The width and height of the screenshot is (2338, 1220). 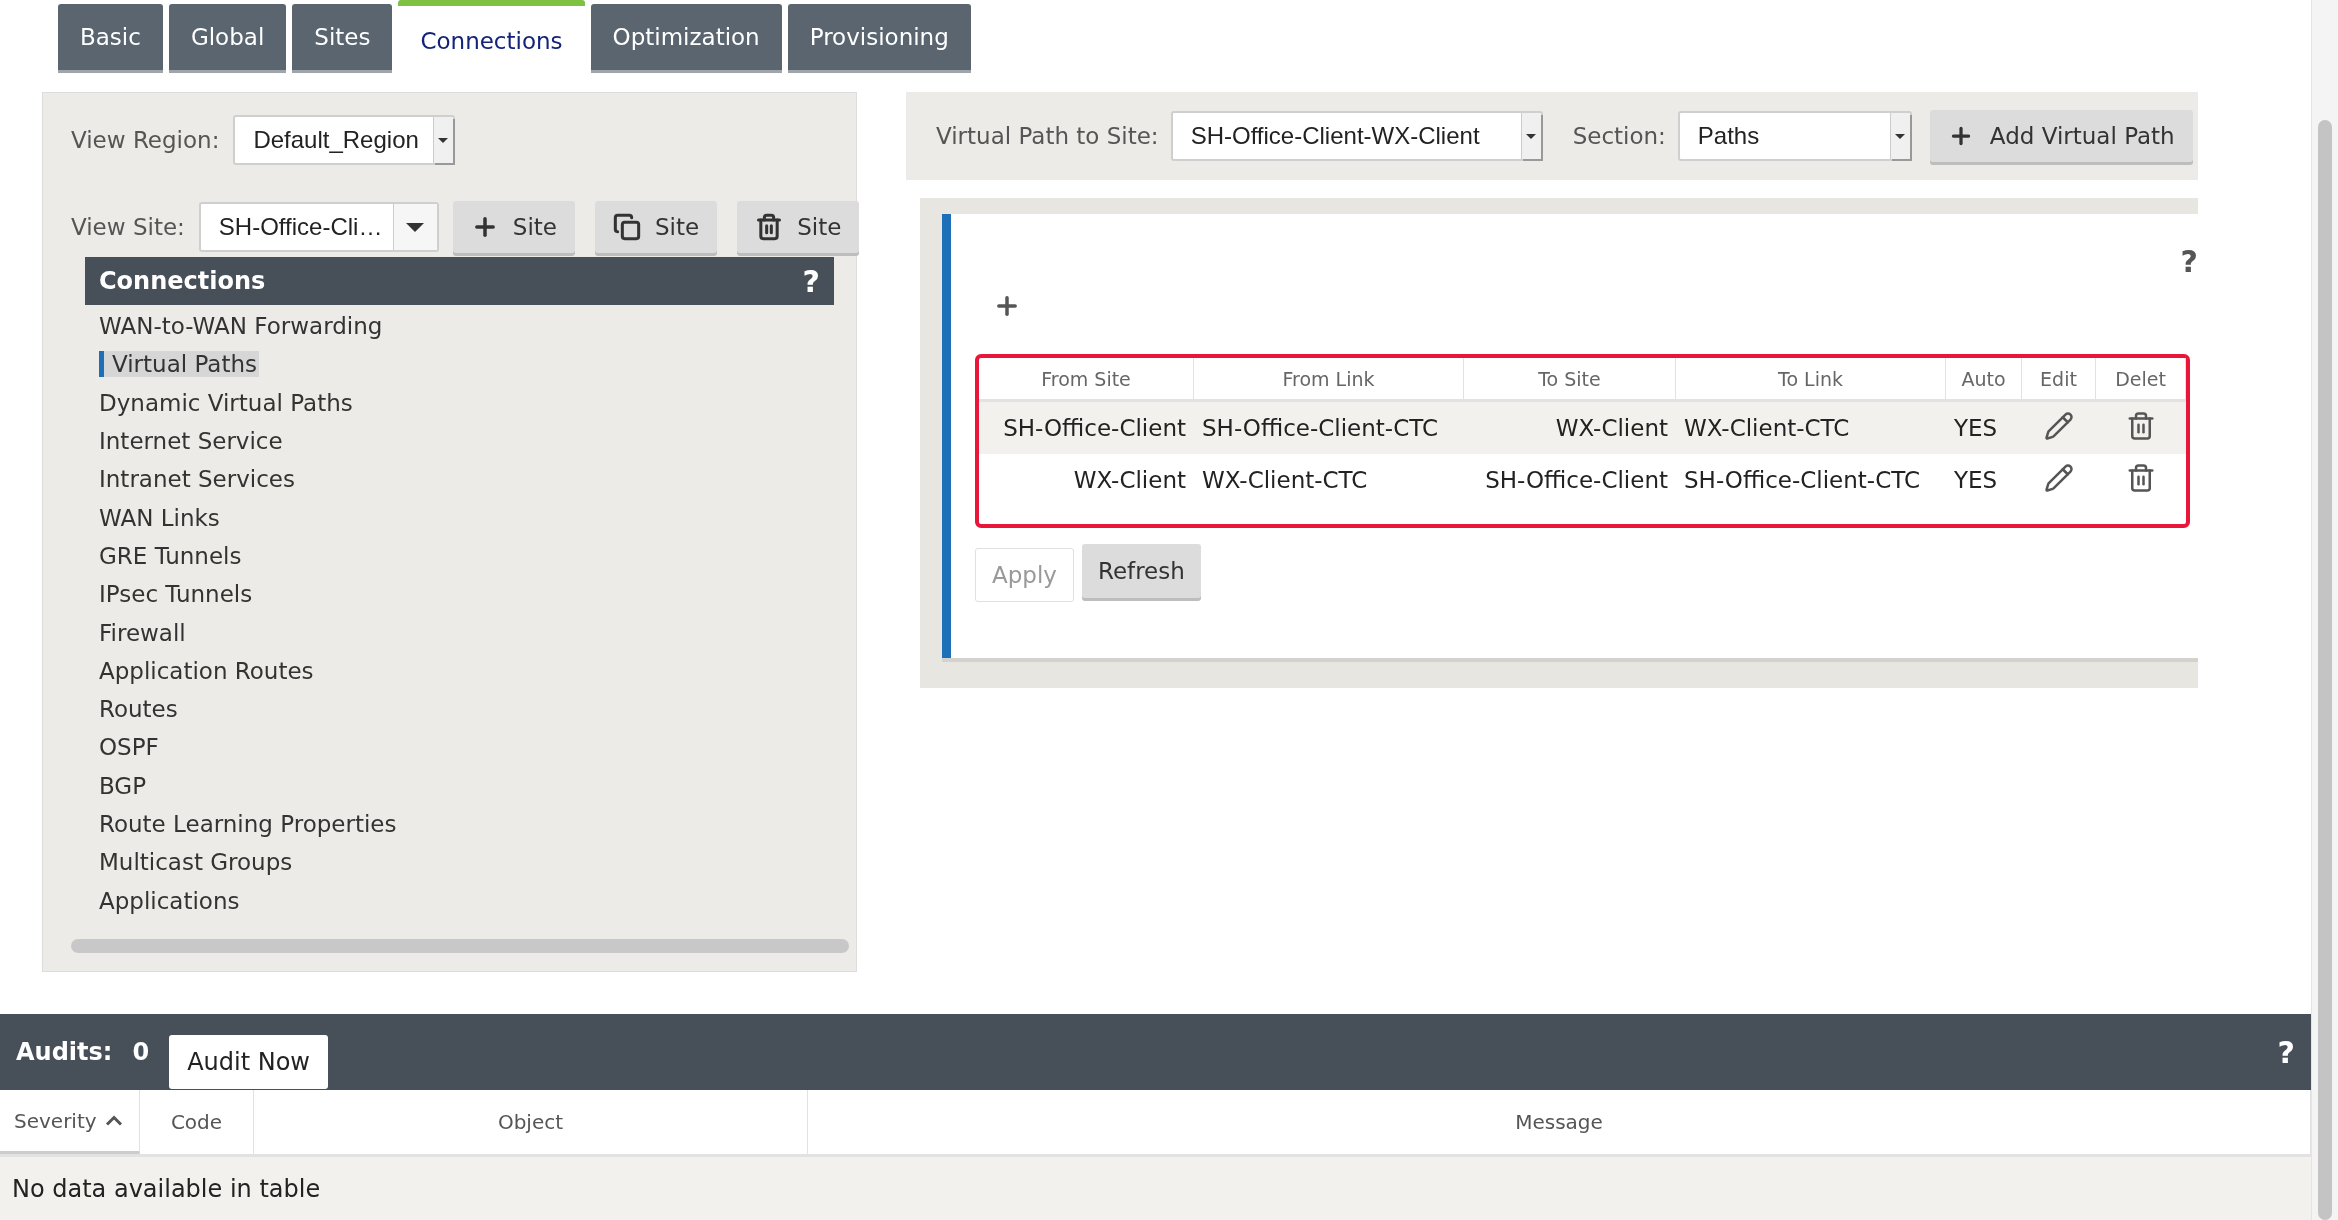 I want to click on audits-label: Audits:, so click(x=64, y=1052).